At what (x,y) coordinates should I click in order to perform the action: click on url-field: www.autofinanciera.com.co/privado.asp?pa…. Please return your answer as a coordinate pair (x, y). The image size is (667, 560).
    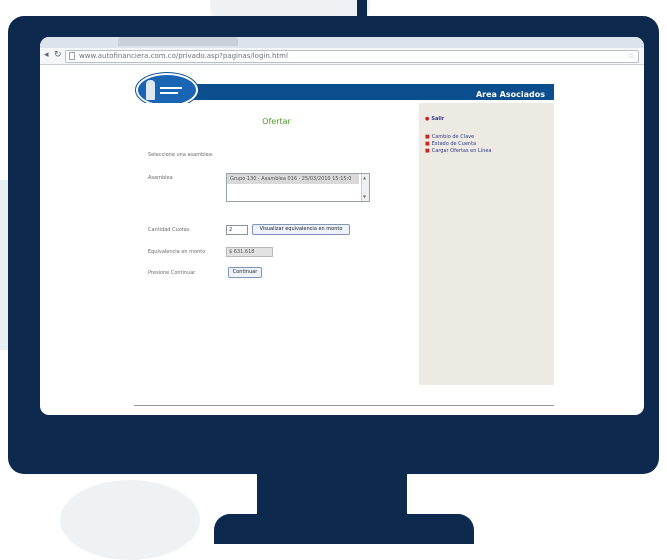
    Looking at the image, I should click on (352, 56).